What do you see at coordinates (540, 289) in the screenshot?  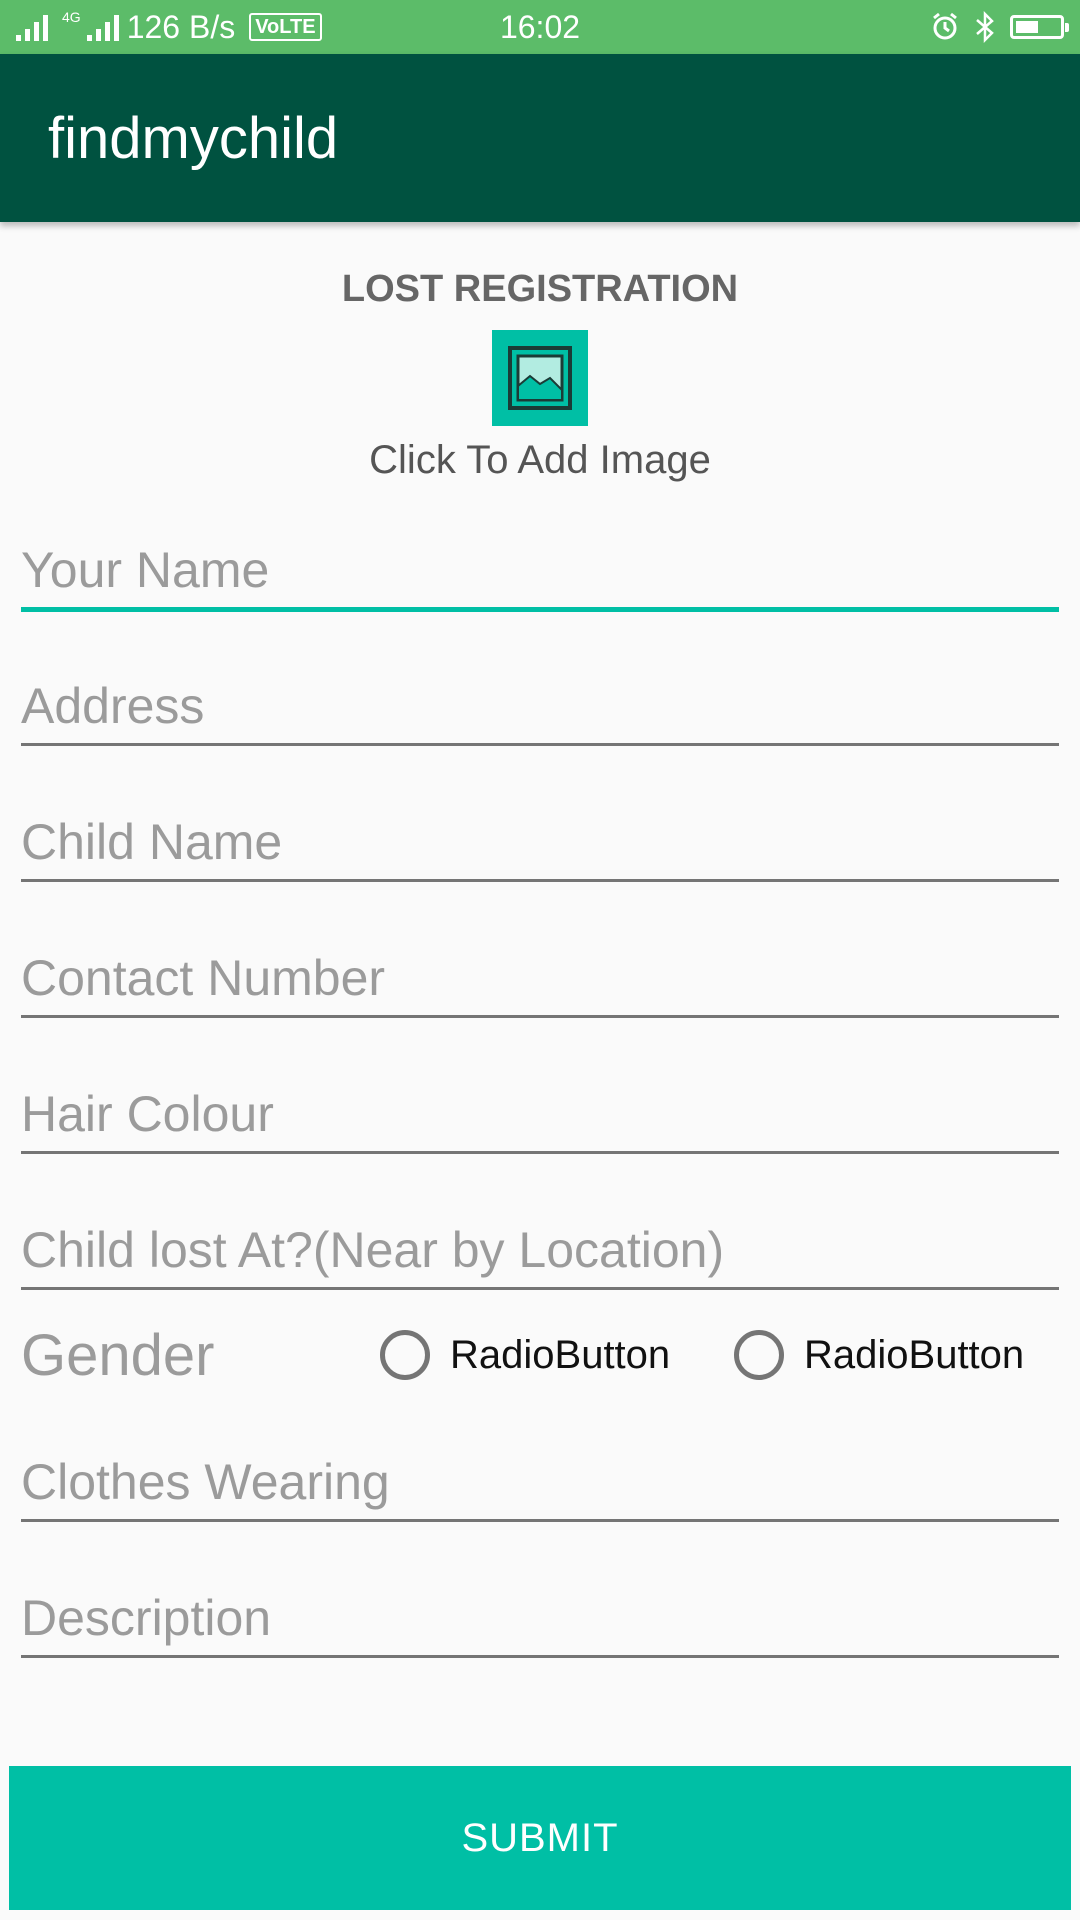 I see `form-heading: LOST REGISTRATION` at bounding box center [540, 289].